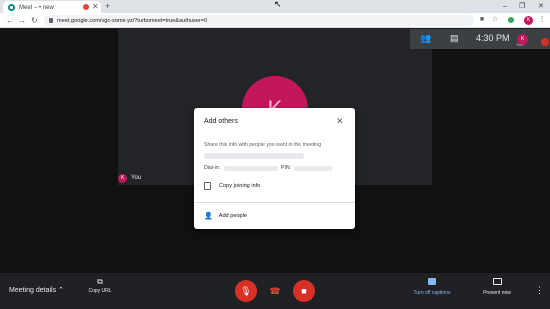 The image size is (550, 309). Describe the element at coordinates (148, 178) in the screenshot. I see `self-view-label: K You` at that location.